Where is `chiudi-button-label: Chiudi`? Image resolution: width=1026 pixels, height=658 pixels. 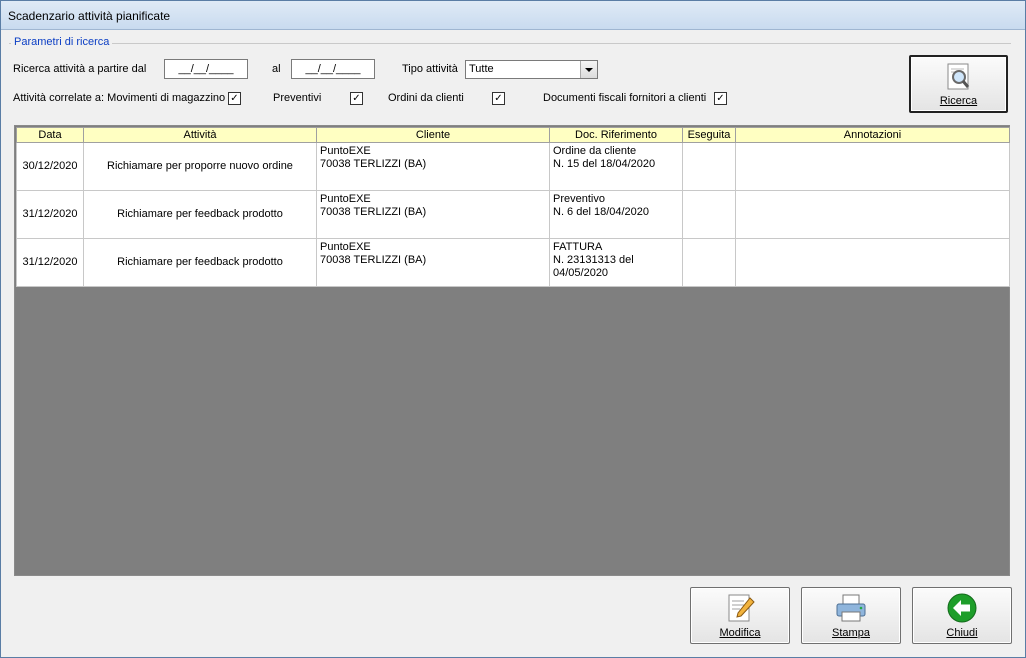 chiudi-button-label: Chiudi is located at coordinates (962, 633).